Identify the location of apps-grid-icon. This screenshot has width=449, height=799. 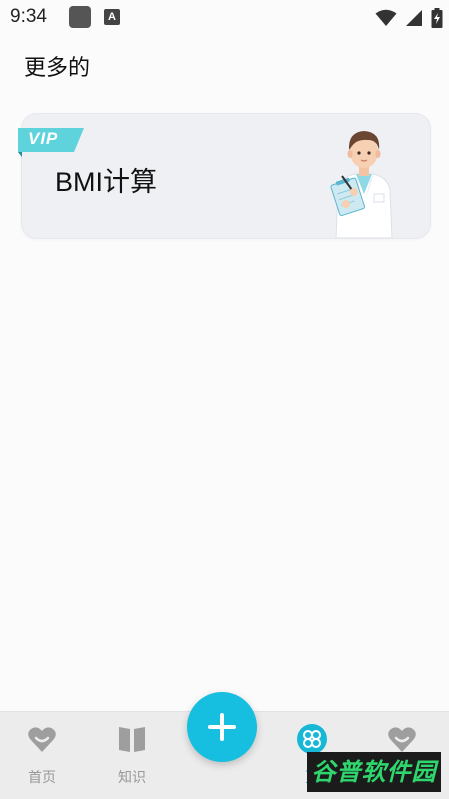
(312, 739).